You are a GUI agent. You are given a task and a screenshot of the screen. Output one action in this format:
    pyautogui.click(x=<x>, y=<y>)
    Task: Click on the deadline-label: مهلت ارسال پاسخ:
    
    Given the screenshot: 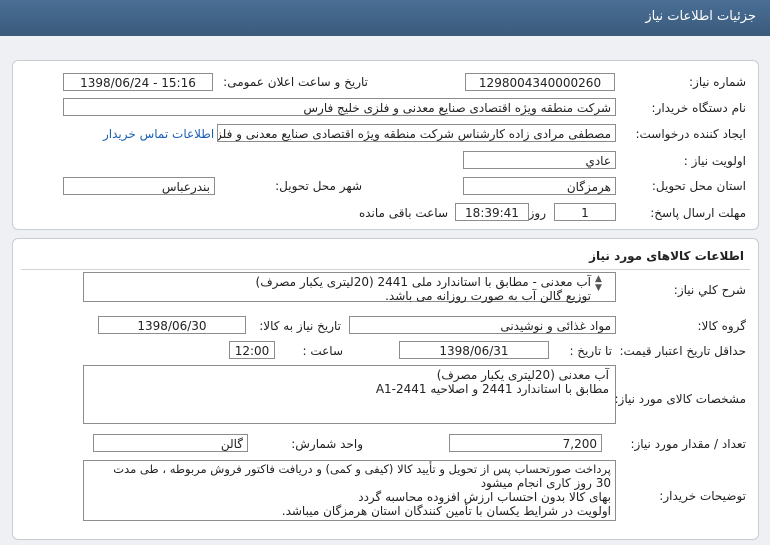 What is the action you would take?
    pyautogui.click(x=698, y=213)
    